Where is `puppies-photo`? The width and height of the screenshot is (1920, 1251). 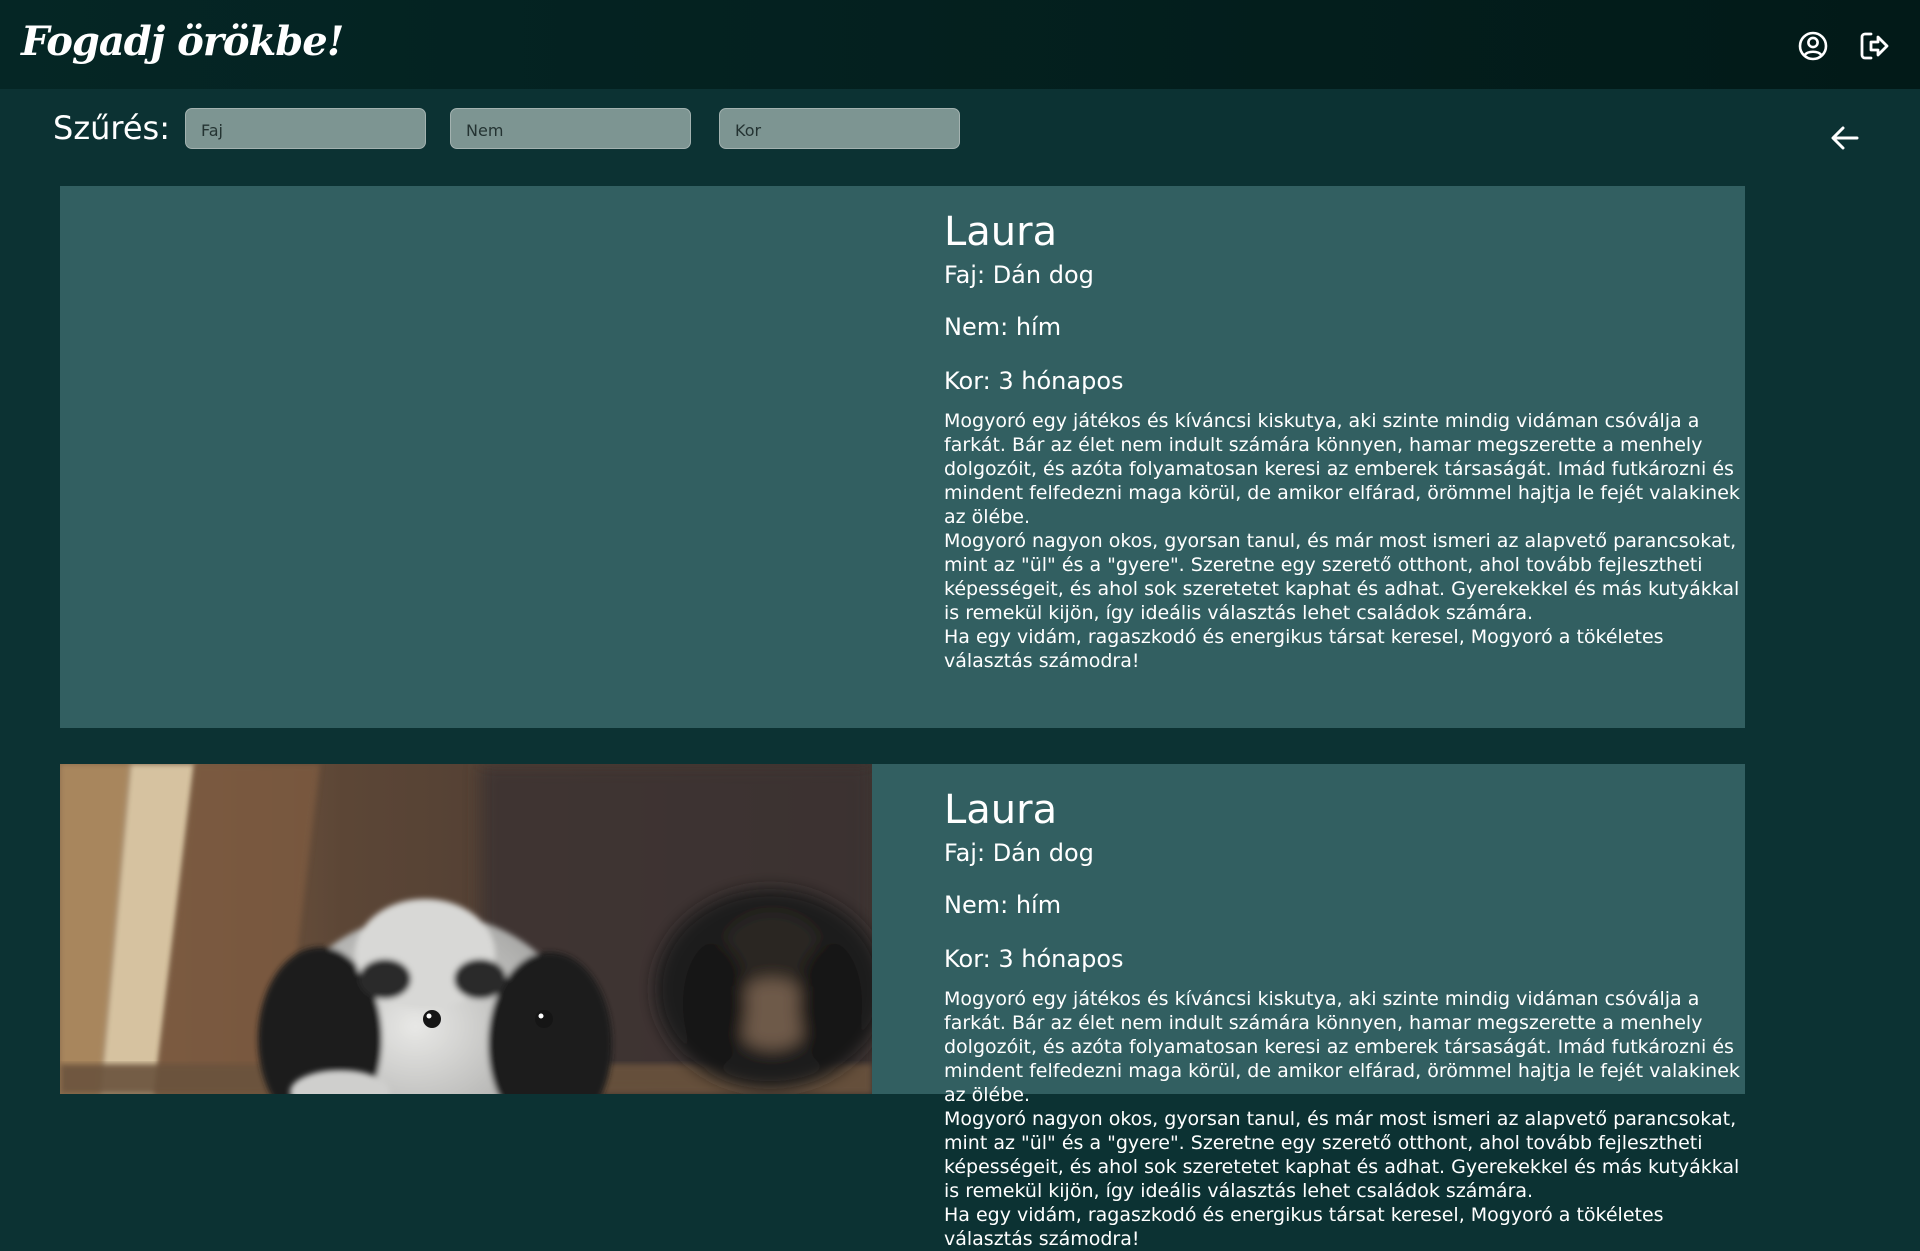
puppies-photo is located at coordinates (466, 929).